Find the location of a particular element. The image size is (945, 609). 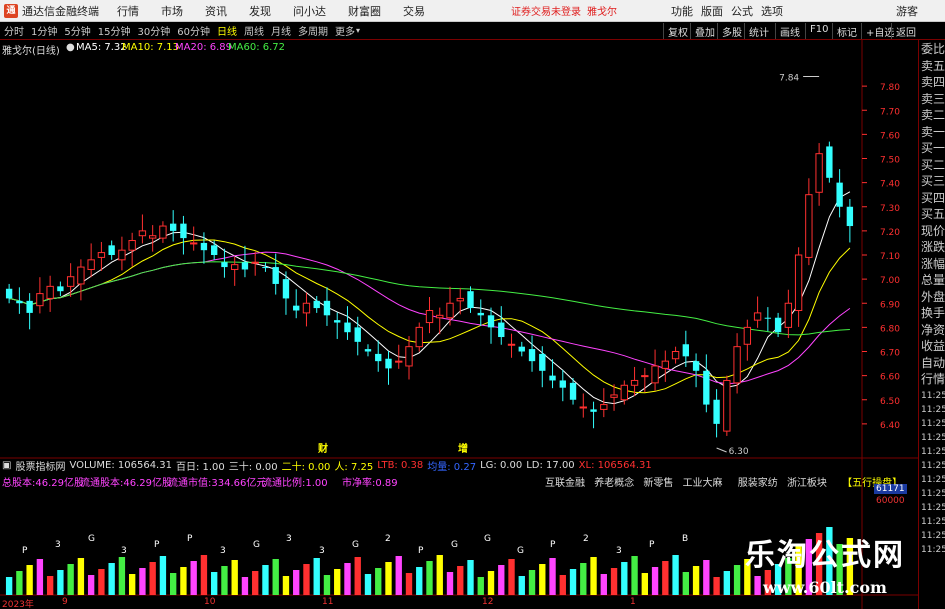

quote-panel-item: 涨幅 is located at coordinates (933, 263).